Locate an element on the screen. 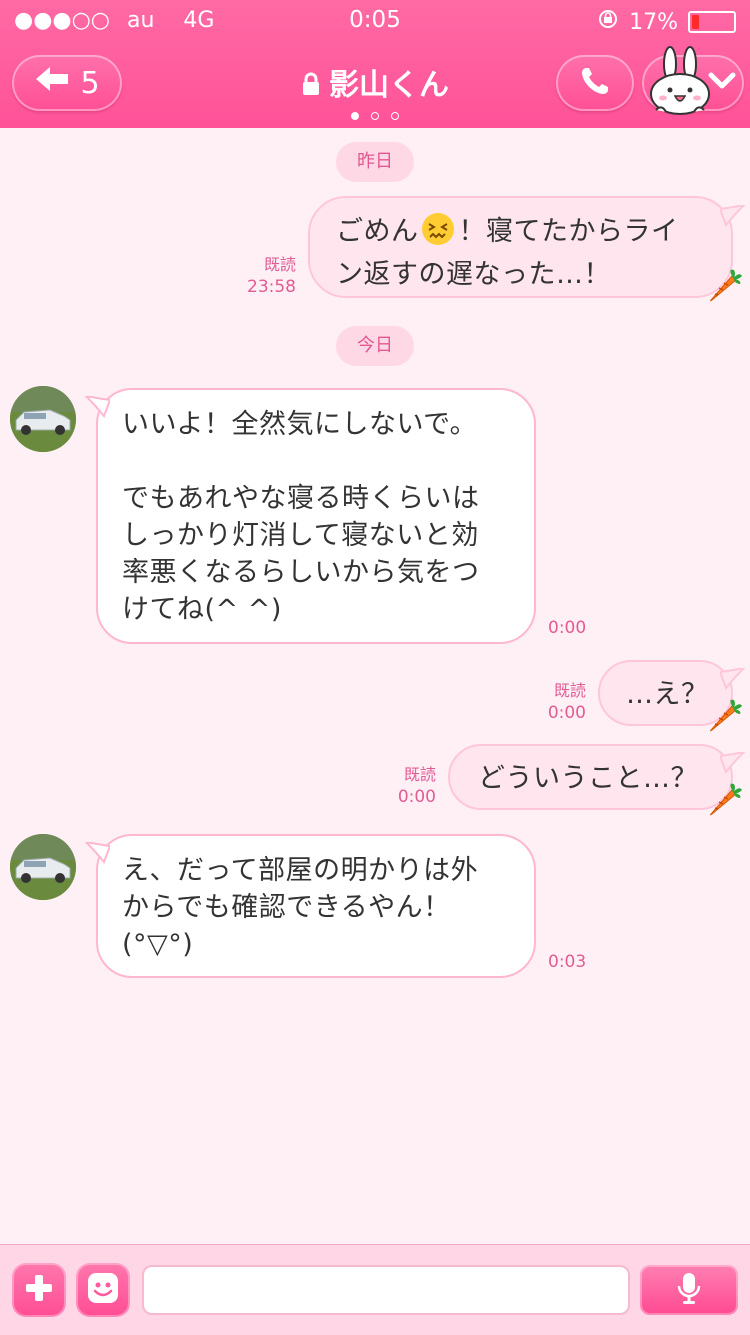 The width and height of the screenshot is (750, 1335). phone-icon is located at coordinates (595, 83).